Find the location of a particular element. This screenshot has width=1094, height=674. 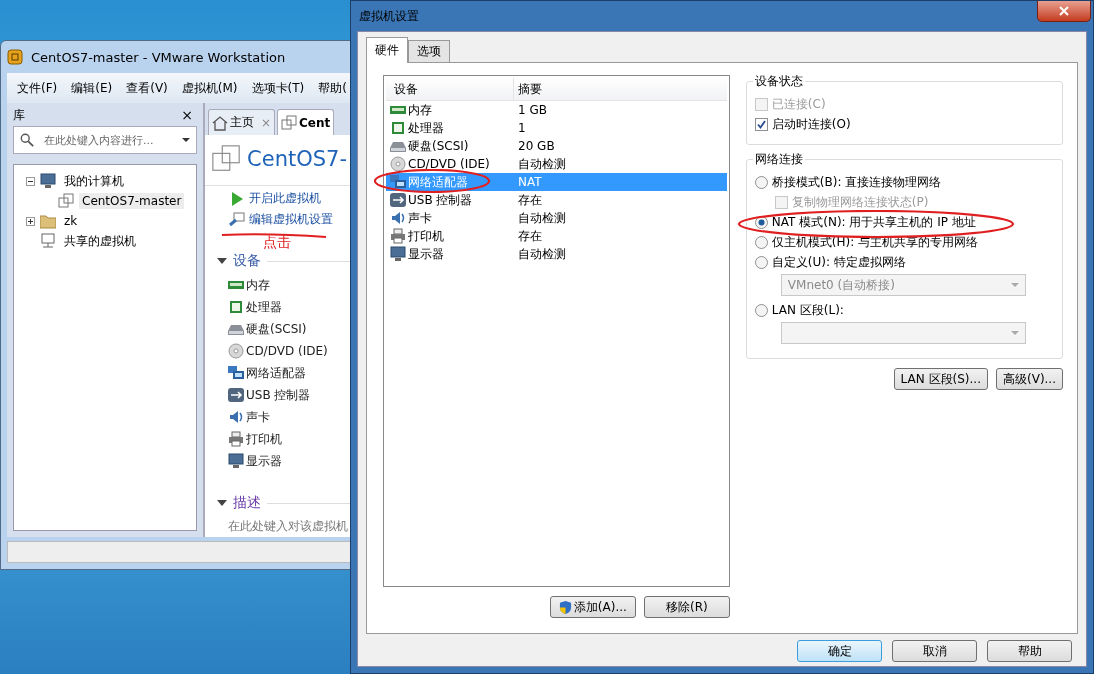

vm-title: CentOS7- is located at coordinates (297, 159).